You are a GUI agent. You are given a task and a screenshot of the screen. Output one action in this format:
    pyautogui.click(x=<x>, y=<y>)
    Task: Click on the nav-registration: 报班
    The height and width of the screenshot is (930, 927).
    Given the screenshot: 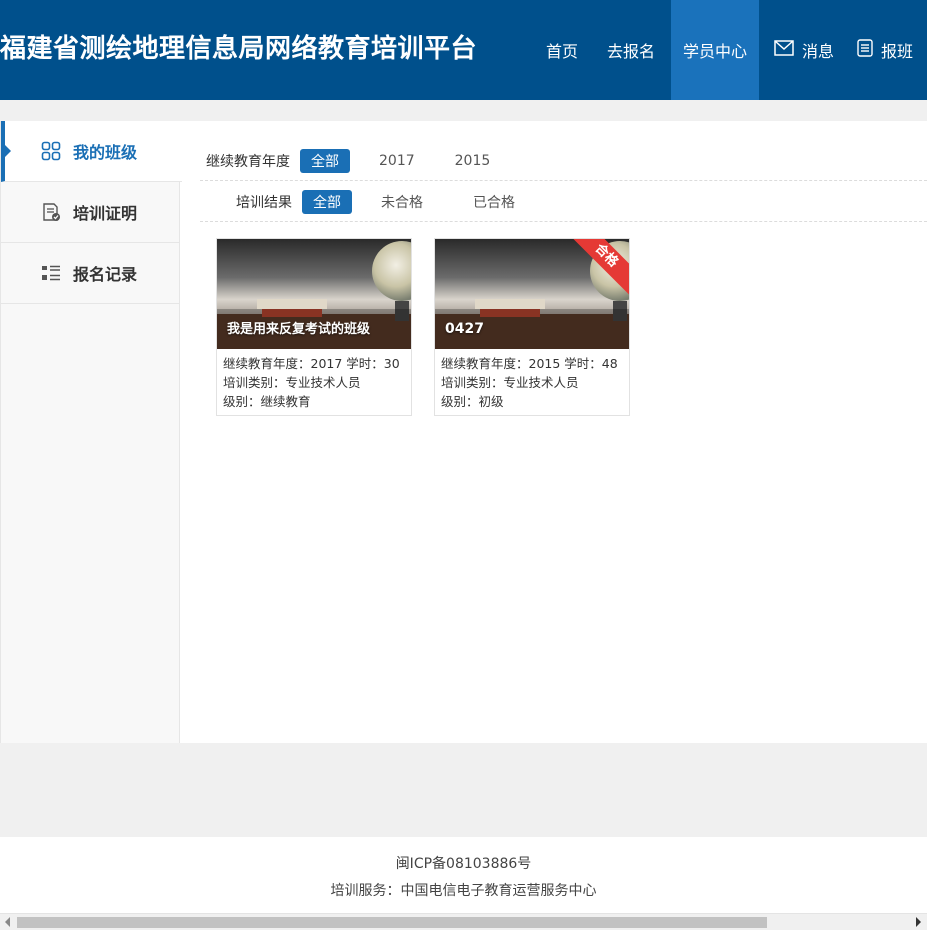 What is the action you would take?
    pyautogui.click(x=888, y=50)
    